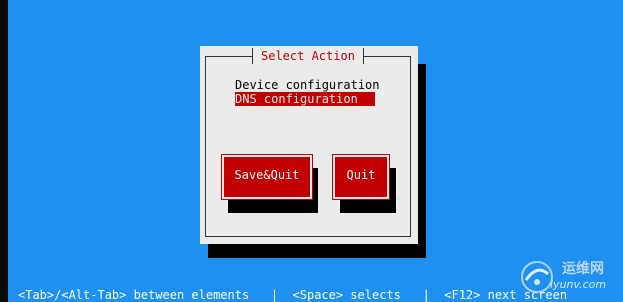  Describe the element at coordinates (578, 284) in the screenshot. I see `watermark-url-text: iyunv.com` at that location.